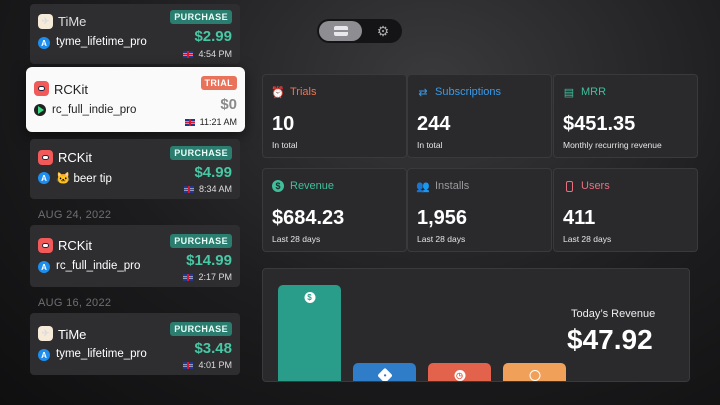 This screenshot has width=720, height=405. I want to click on renew-icon, so click(534, 375).